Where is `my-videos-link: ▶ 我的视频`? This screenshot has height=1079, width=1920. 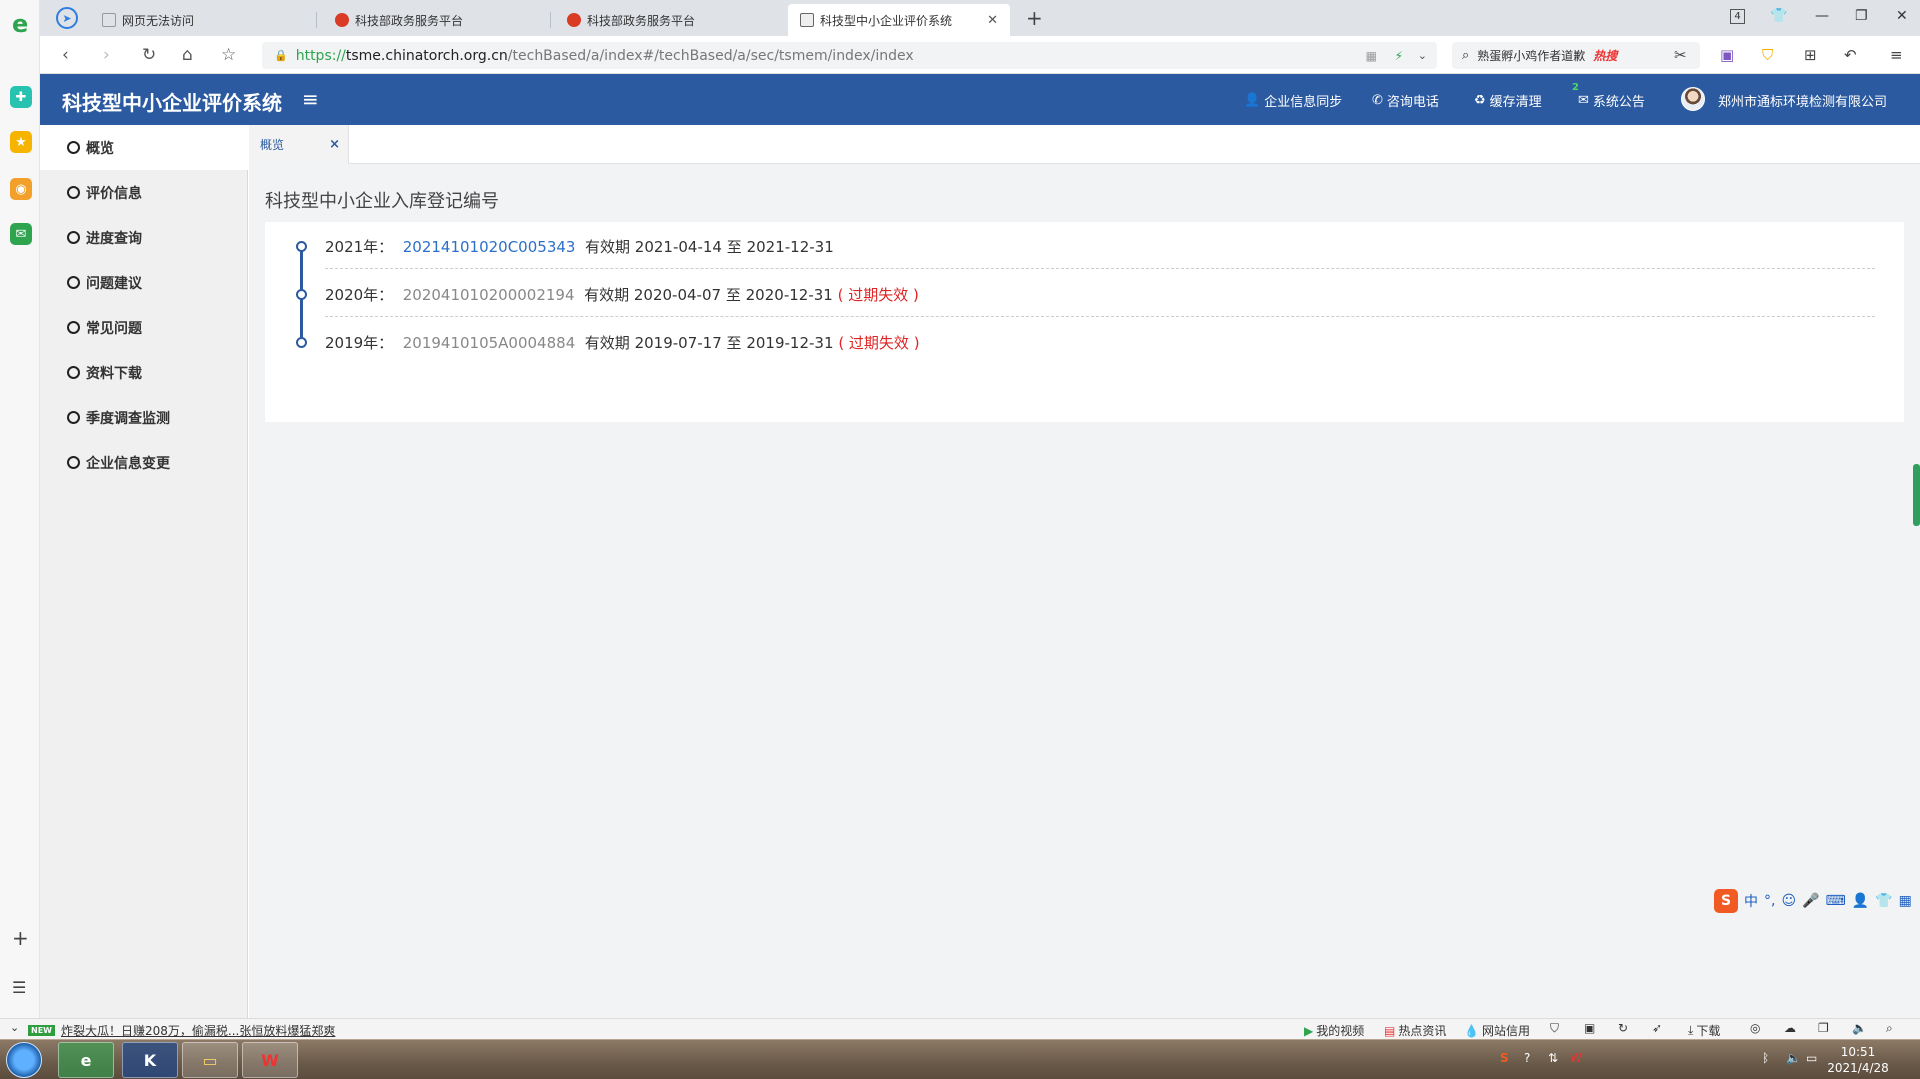
my-videos-link: ▶ 我的视频 is located at coordinates (1334, 1030).